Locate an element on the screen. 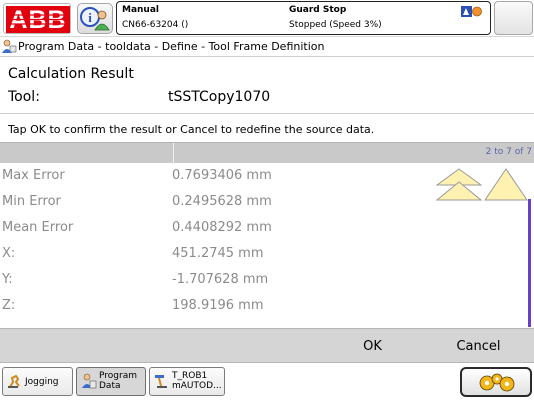  scroll-up-icon is located at coordinates (506, 187).